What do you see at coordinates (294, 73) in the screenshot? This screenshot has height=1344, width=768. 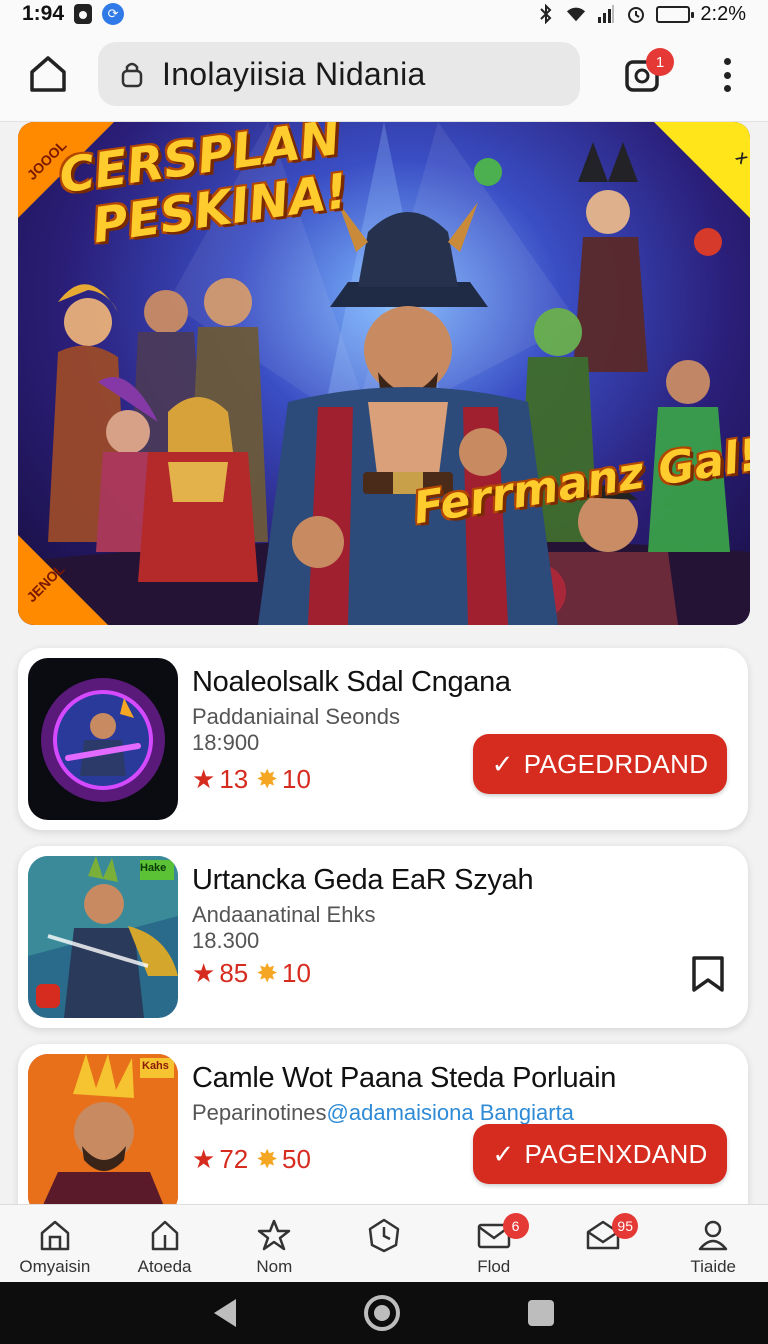 I see `address-text: Inolayiisia Nidania` at bounding box center [294, 73].